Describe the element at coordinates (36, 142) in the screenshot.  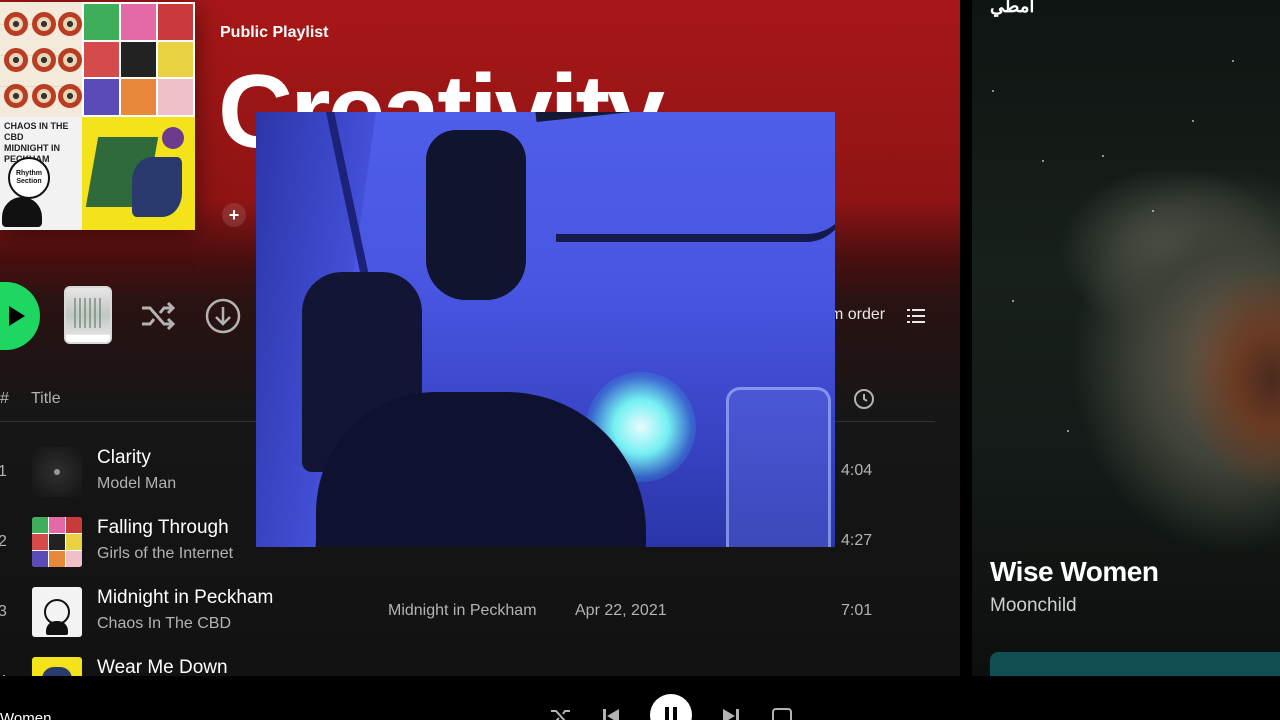
I see `cover-tag-text: CHAOS IN THE CBD MIDNIGHT IN PECKHAM` at that location.